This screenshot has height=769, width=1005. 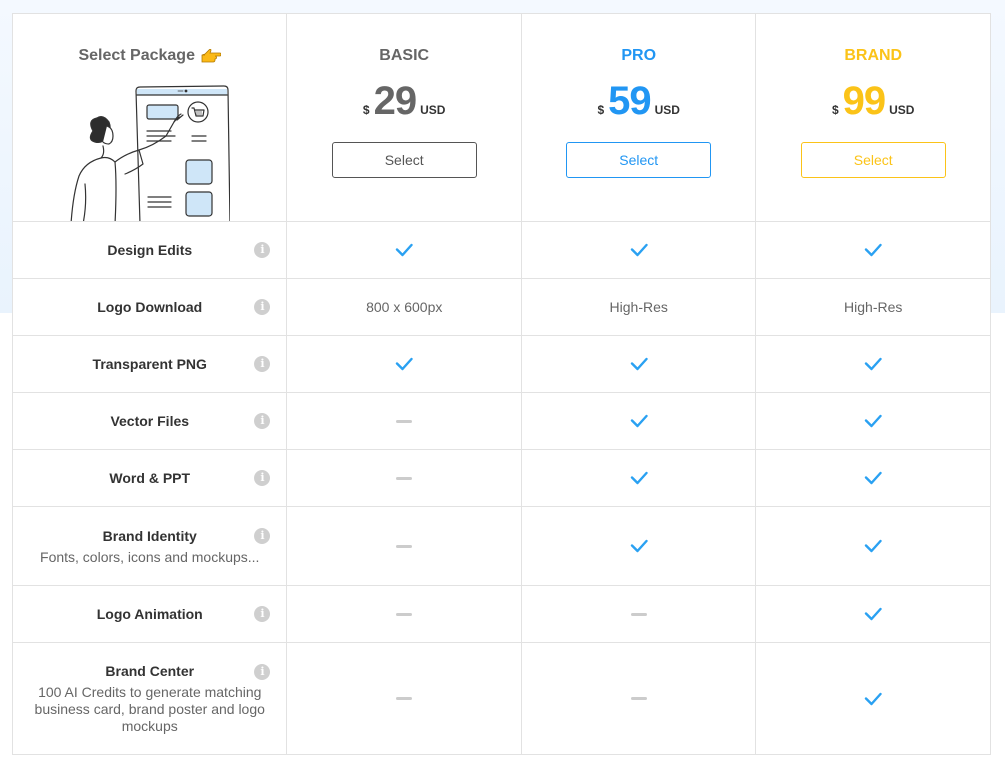 I want to click on feature-label-cell: Transparent PNG i, so click(x=149, y=364).